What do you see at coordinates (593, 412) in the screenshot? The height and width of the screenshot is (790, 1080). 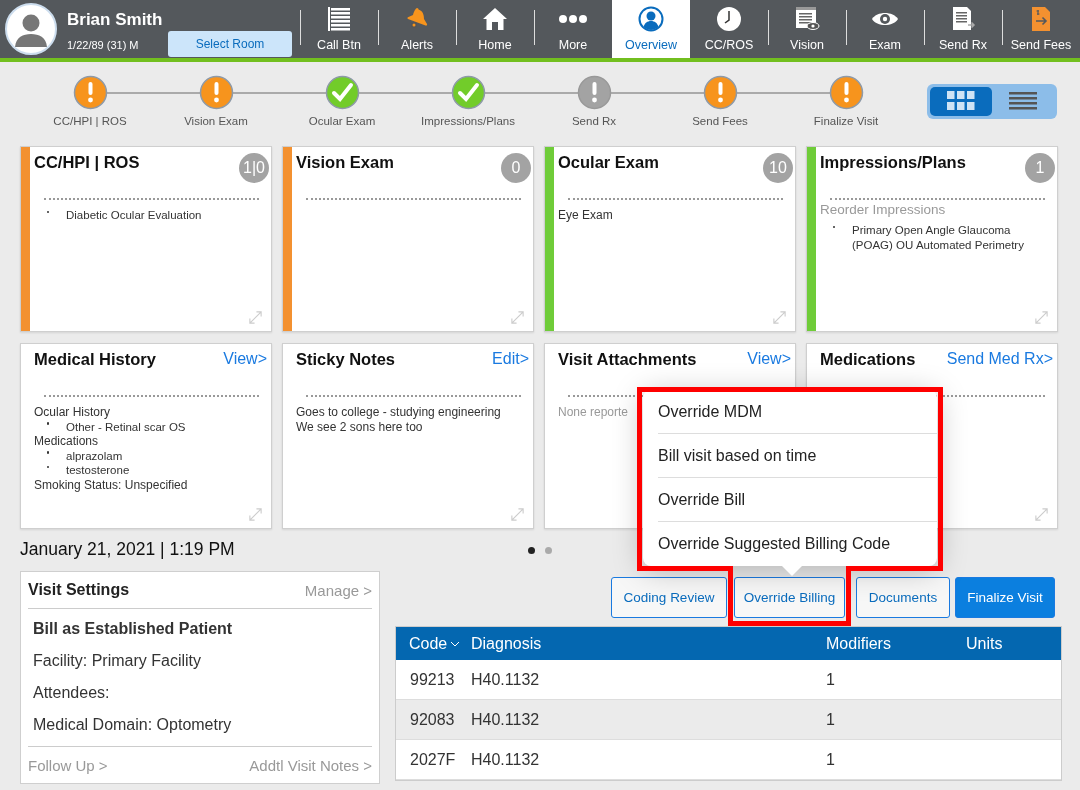 I see `empty-text: None reporte` at bounding box center [593, 412].